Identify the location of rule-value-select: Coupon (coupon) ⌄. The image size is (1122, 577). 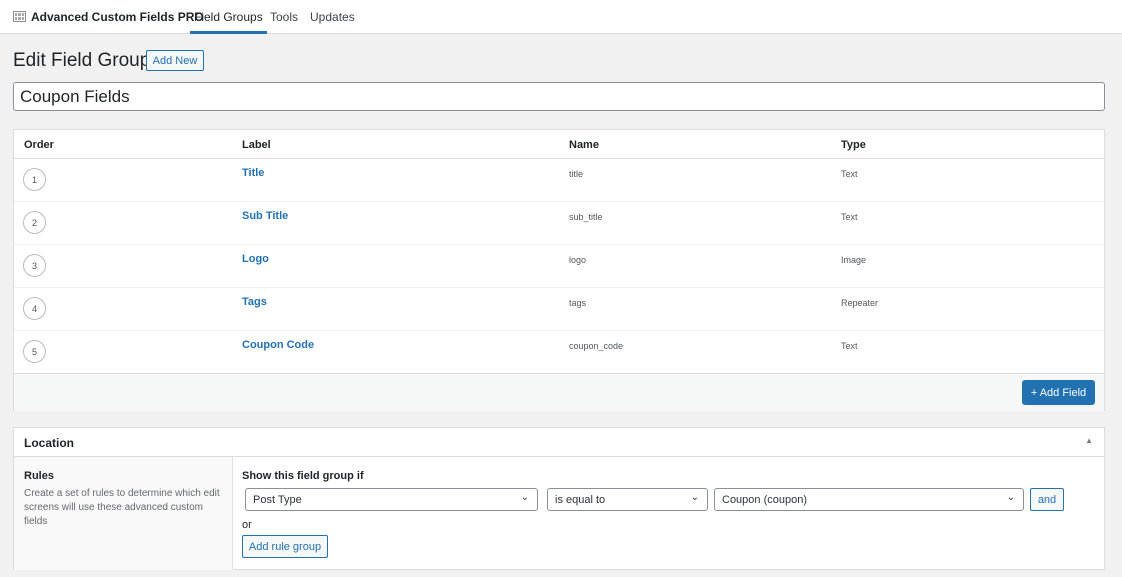
(869, 499).